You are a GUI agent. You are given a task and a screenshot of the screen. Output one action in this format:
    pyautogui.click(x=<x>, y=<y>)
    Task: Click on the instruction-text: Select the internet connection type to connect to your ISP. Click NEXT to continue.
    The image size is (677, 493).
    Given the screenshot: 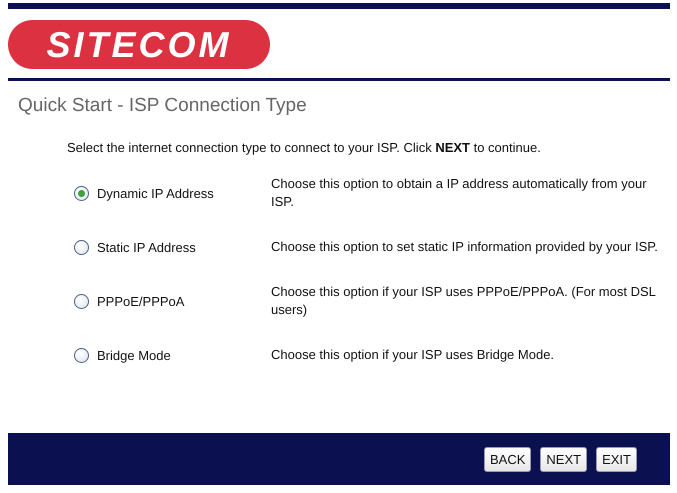 What is the action you would take?
    pyautogui.click(x=304, y=147)
    